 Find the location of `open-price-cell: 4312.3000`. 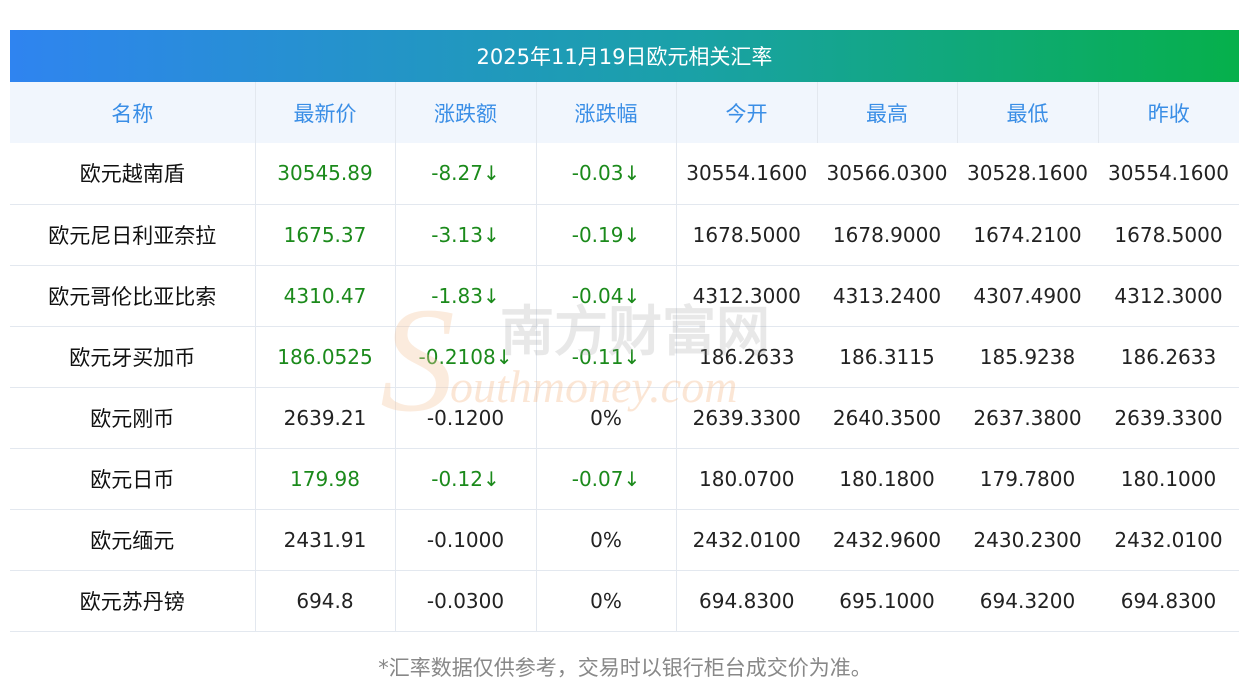

open-price-cell: 4312.3000 is located at coordinates (746, 296).